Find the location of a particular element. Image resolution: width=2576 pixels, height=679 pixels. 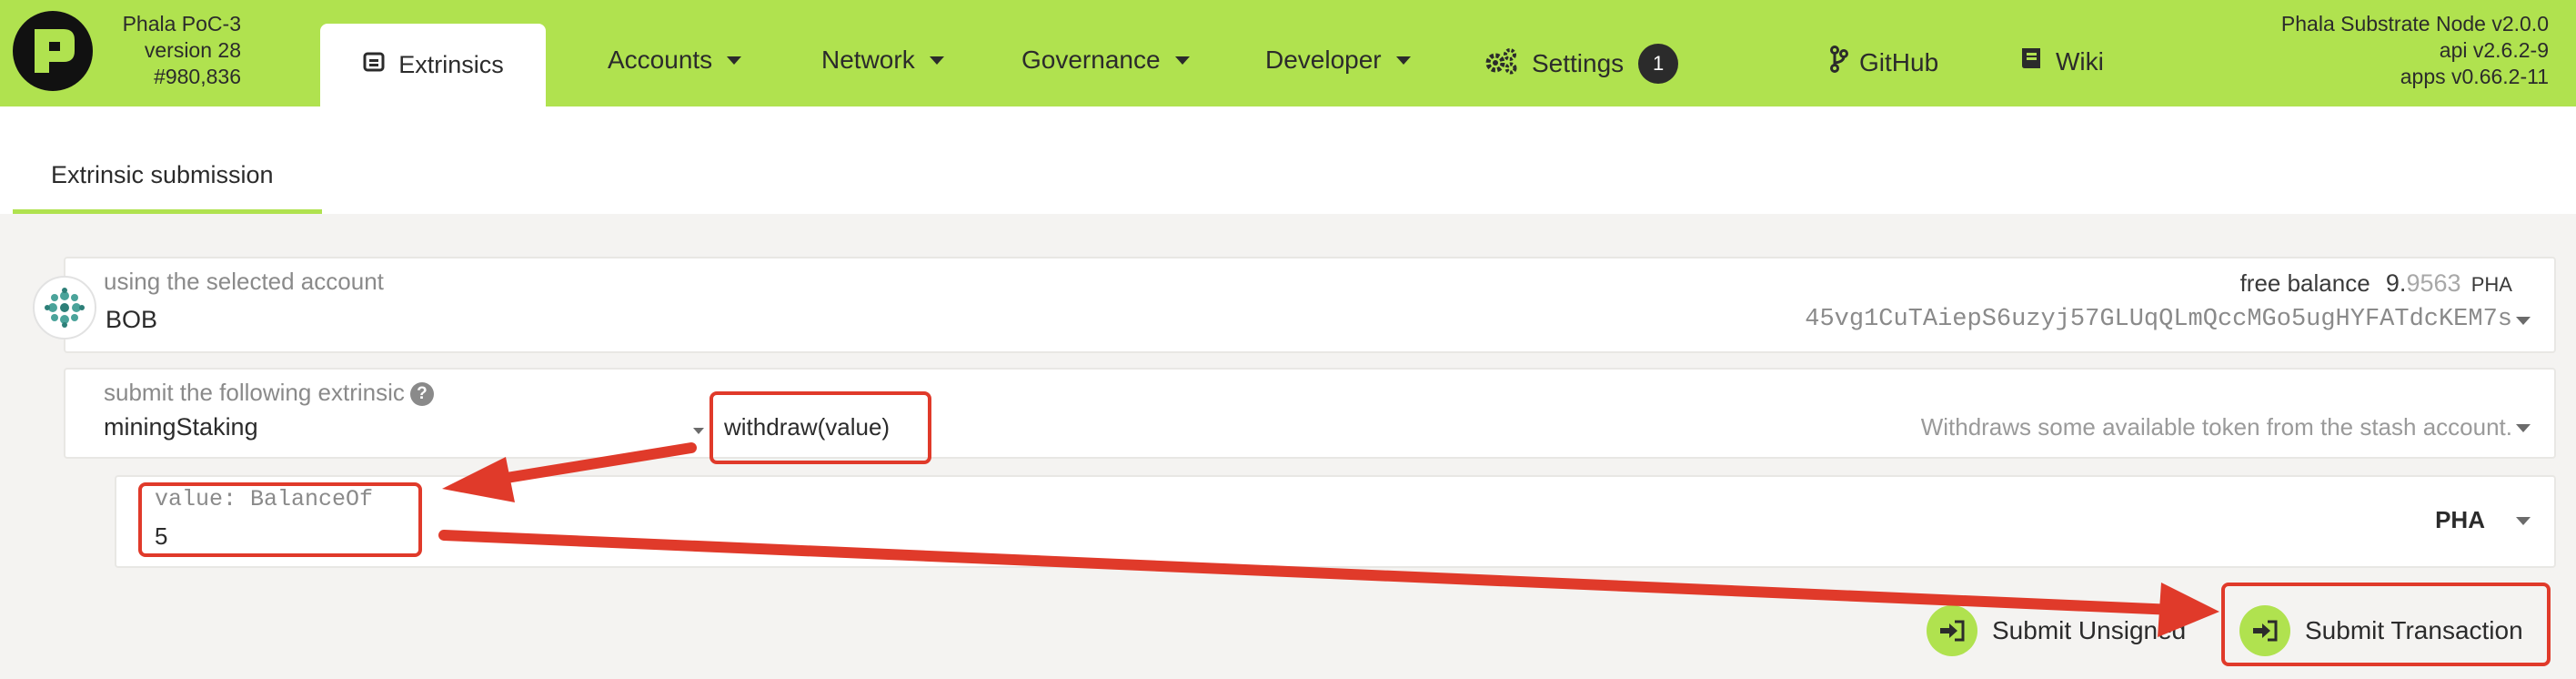

settings-notification-badge: 1 is located at coordinates (1658, 64).